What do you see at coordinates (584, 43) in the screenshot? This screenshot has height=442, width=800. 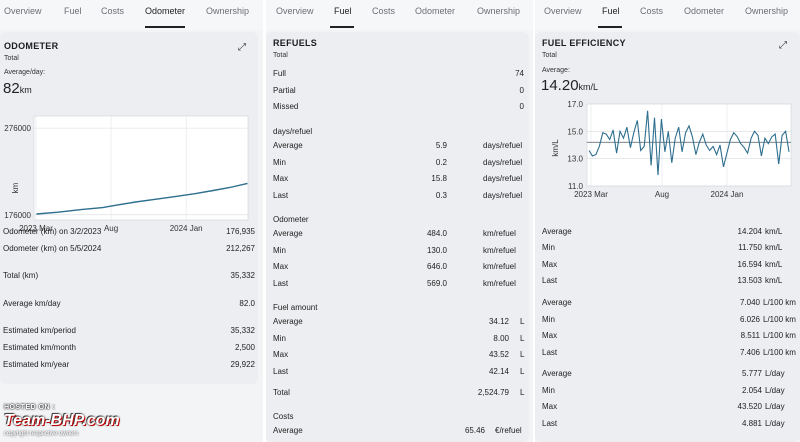 I see `card-title: FUEL EFFICIENCY` at bounding box center [584, 43].